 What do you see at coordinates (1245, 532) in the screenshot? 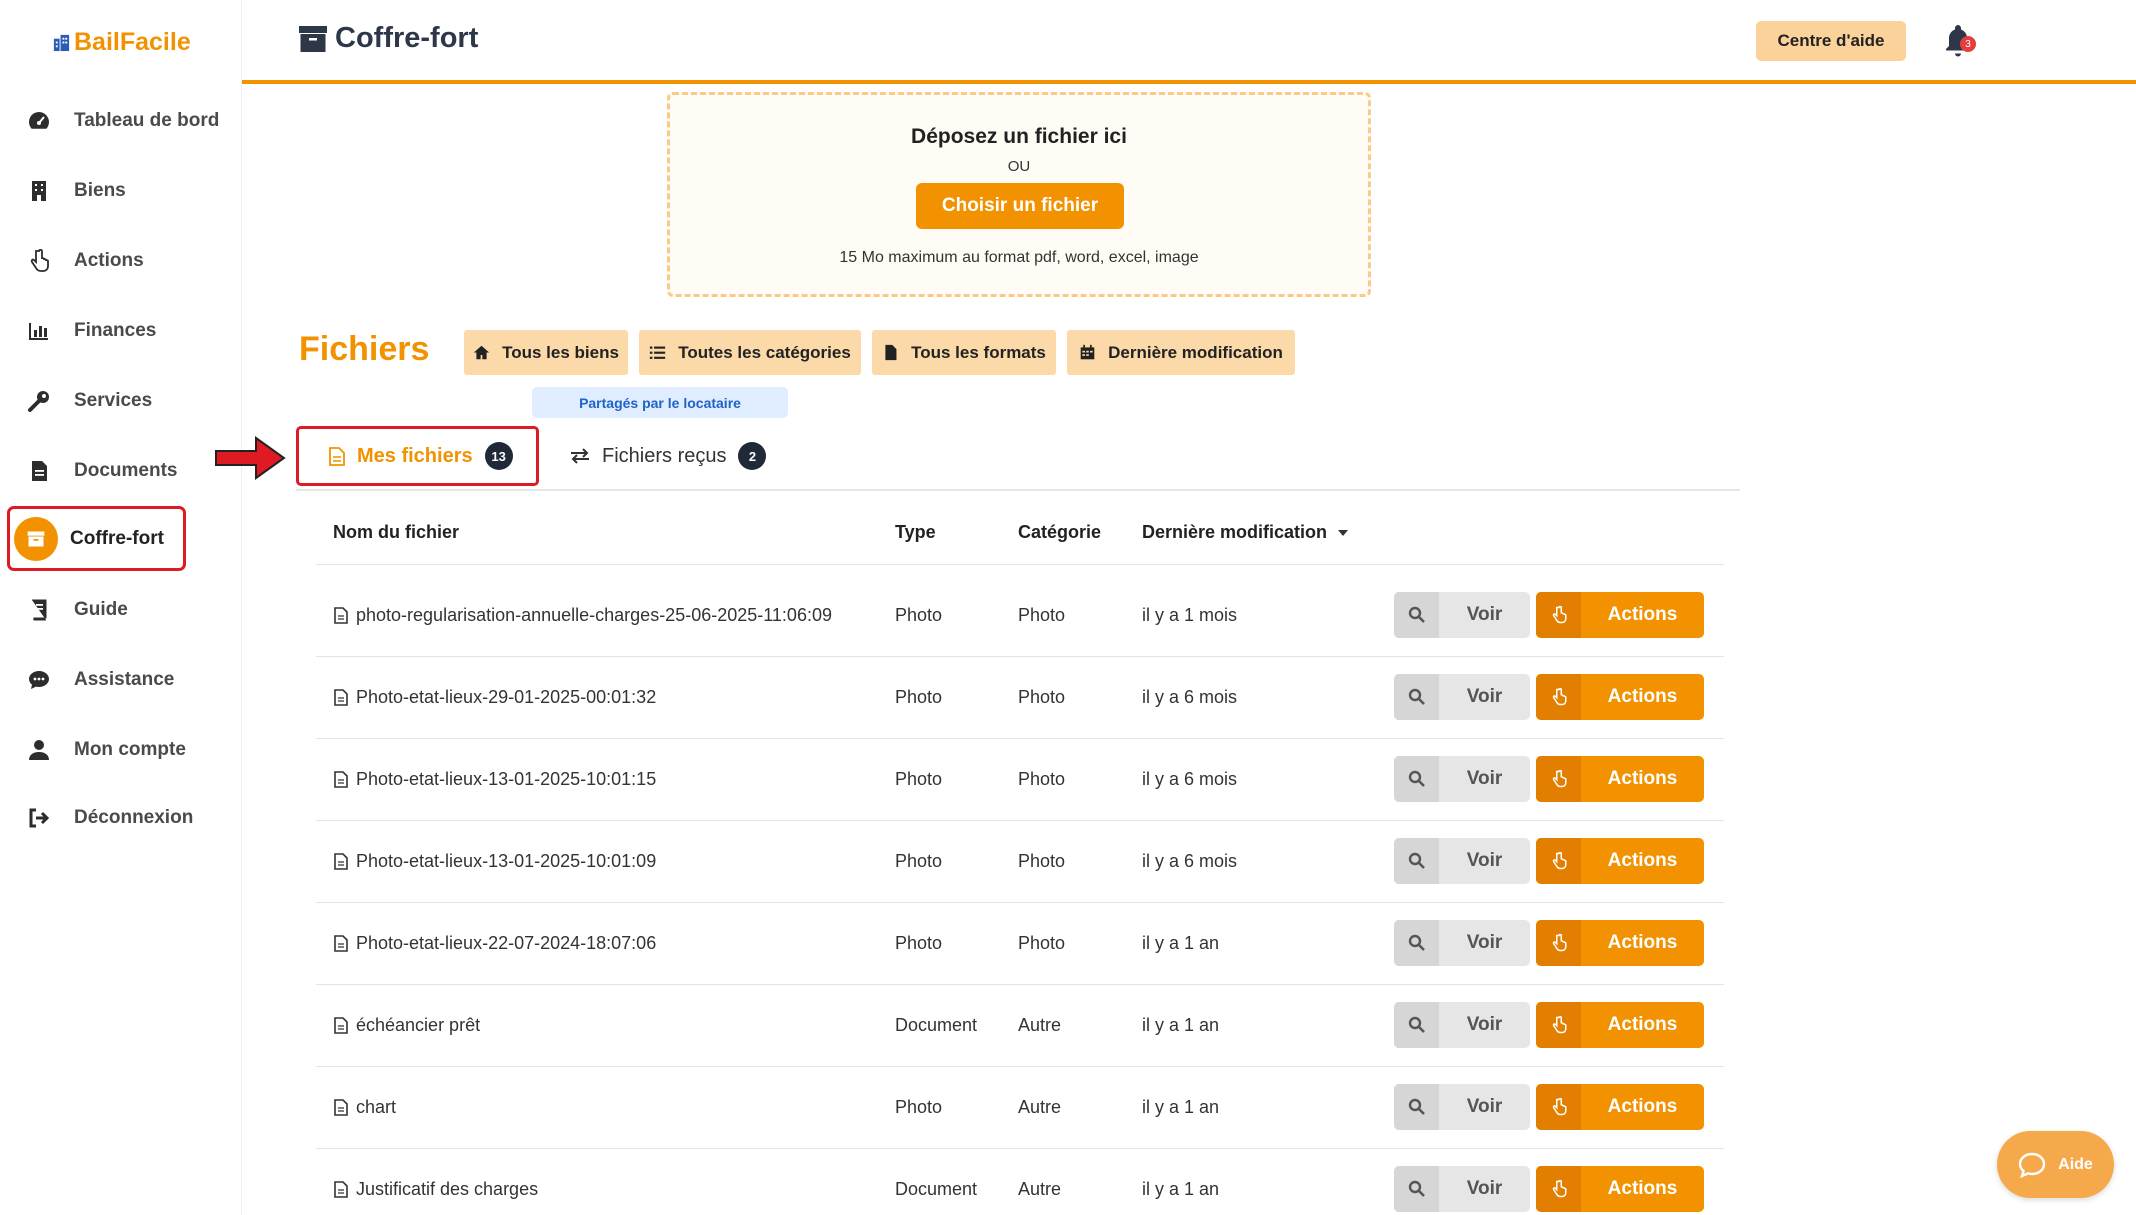
I see `column-header-last-modified: Dernière modification` at bounding box center [1245, 532].